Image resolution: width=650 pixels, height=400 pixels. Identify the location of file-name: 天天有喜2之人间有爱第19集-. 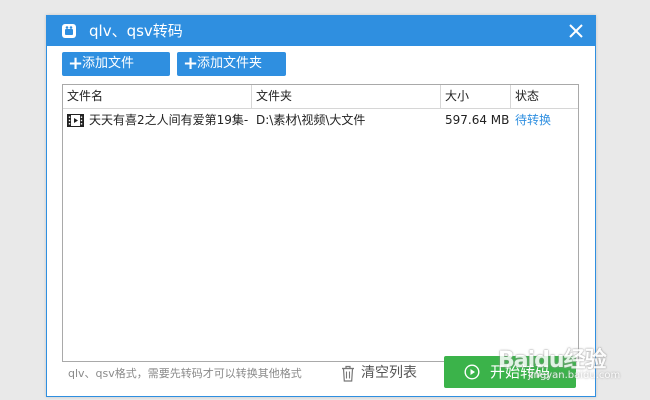
(169, 120).